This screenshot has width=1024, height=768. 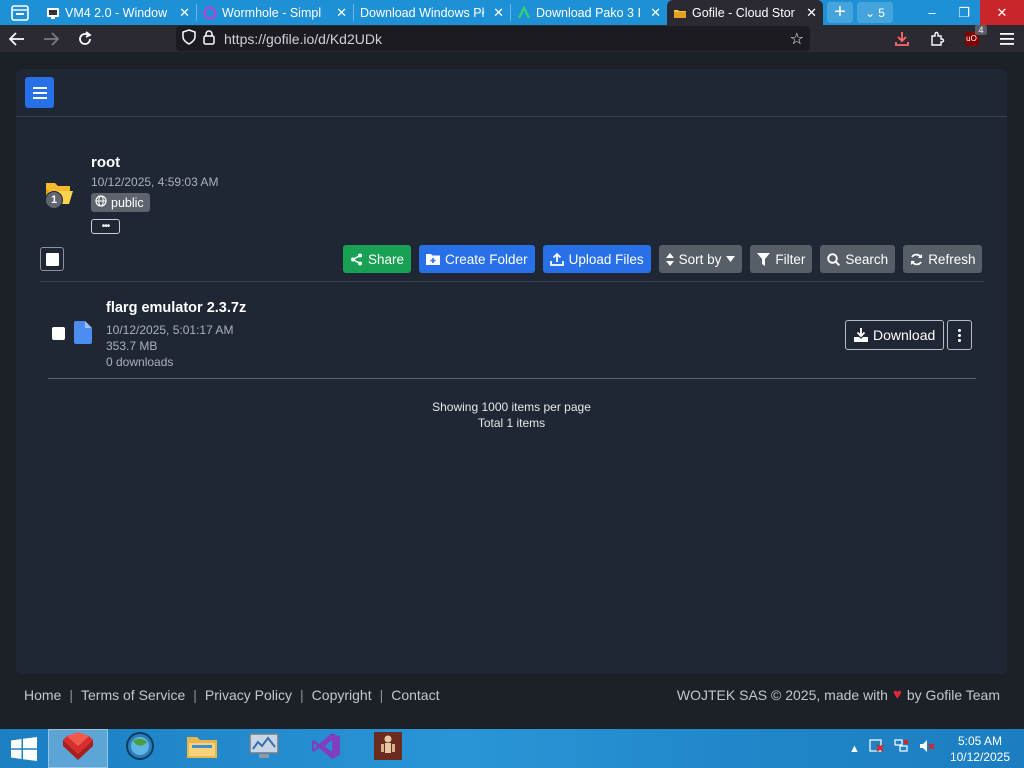 I want to click on app-monitor-icon, so click(x=264, y=748).